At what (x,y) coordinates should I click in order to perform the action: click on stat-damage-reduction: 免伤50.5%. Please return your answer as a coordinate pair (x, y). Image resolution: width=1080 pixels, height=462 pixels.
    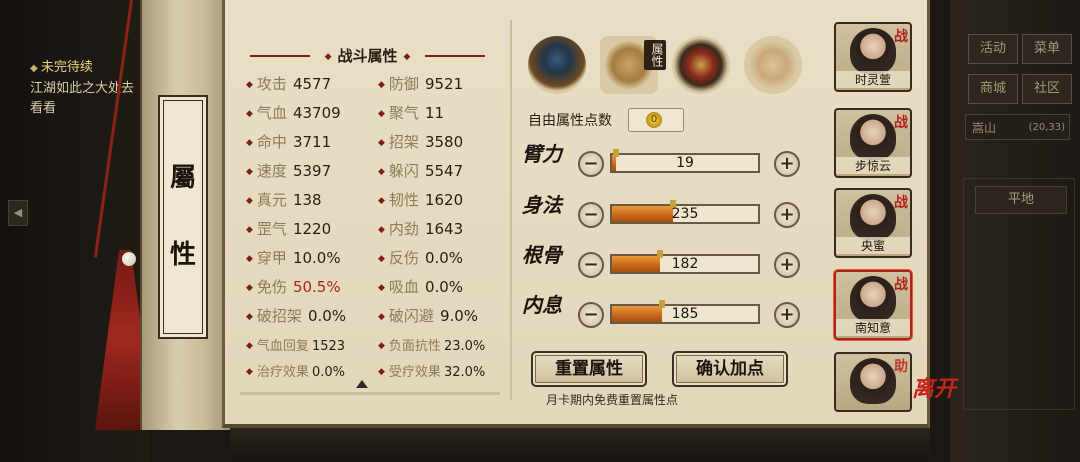
    Looking at the image, I should click on (293, 286).